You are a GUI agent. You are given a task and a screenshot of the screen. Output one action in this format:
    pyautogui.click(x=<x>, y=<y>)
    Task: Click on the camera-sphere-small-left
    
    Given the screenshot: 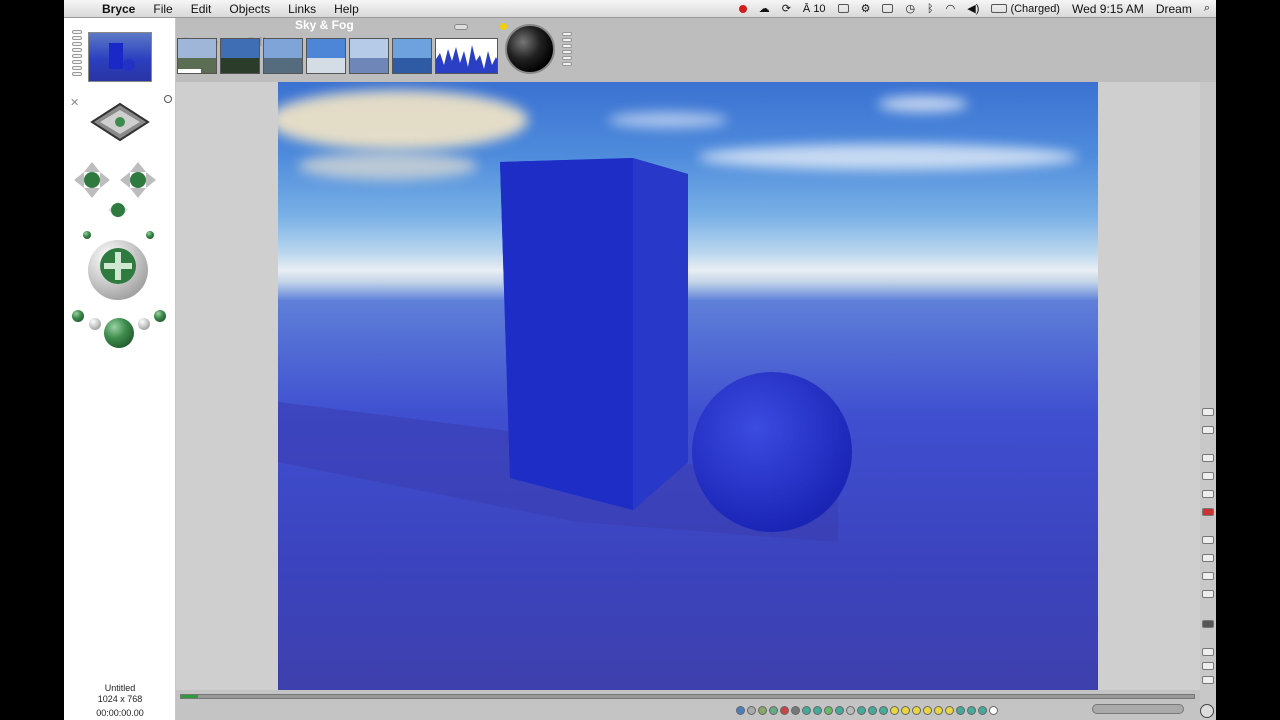 What is the action you would take?
    pyautogui.click(x=87, y=235)
    